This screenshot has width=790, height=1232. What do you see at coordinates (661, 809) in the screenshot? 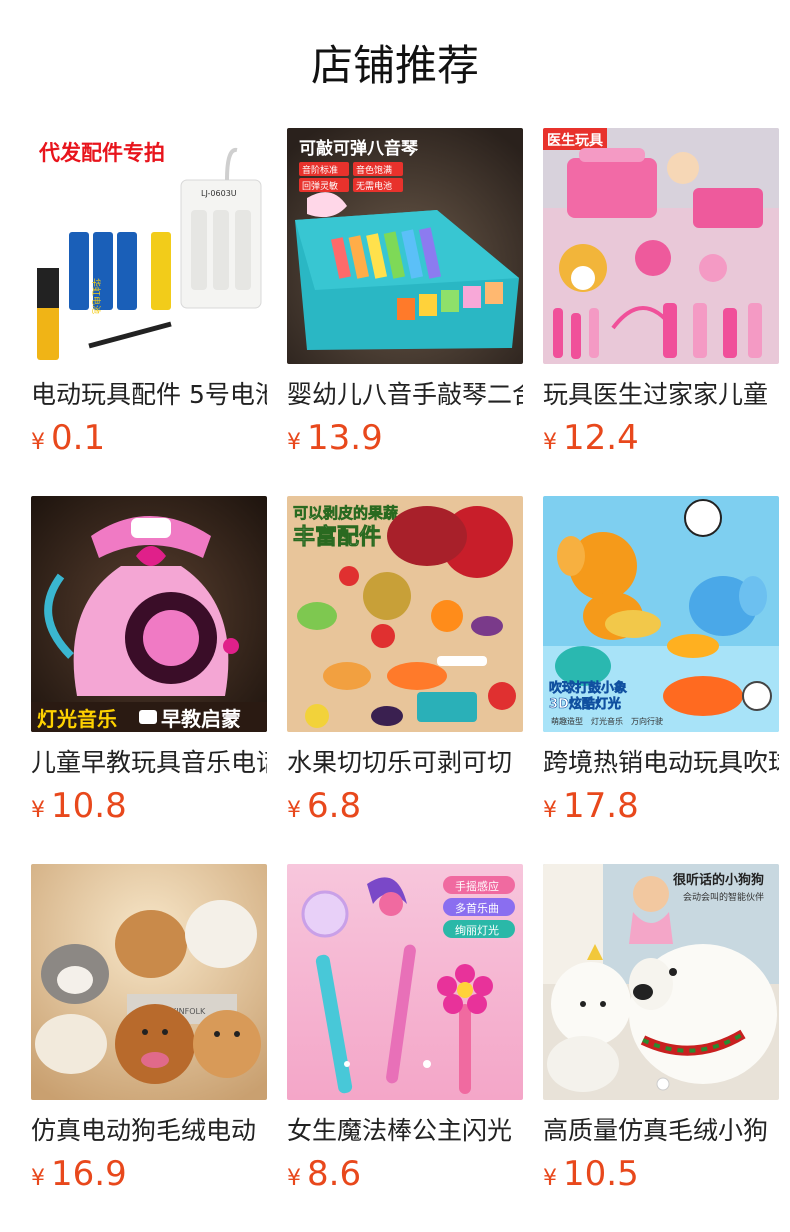
I see `product-price: ¥17.8` at bounding box center [661, 809].